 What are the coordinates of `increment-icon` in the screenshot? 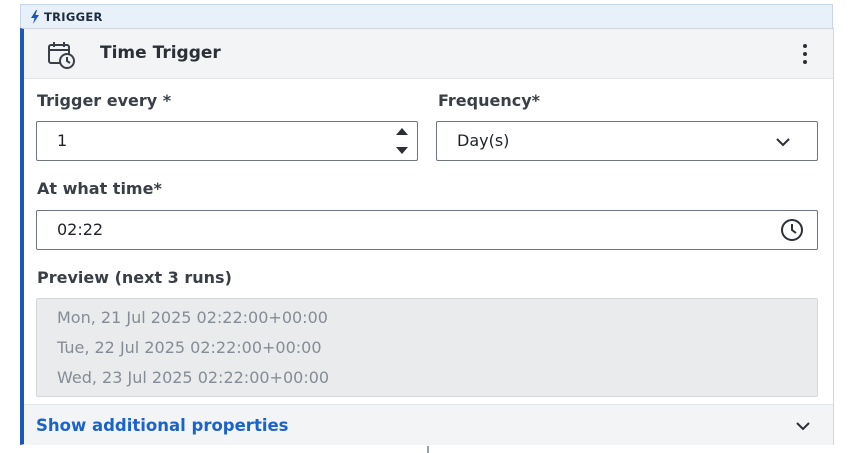 It's located at (402, 132).